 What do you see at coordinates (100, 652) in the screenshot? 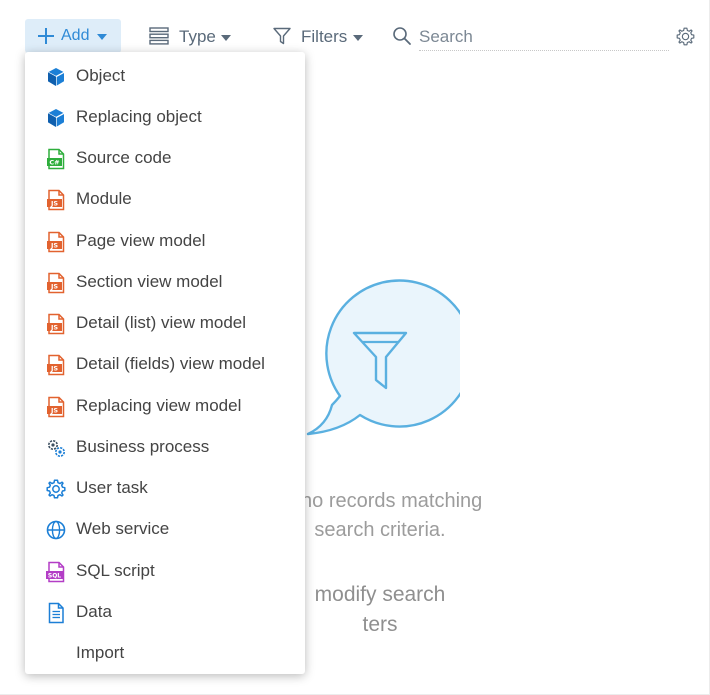
I see `menu-item-label: Import` at bounding box center [100, 652].